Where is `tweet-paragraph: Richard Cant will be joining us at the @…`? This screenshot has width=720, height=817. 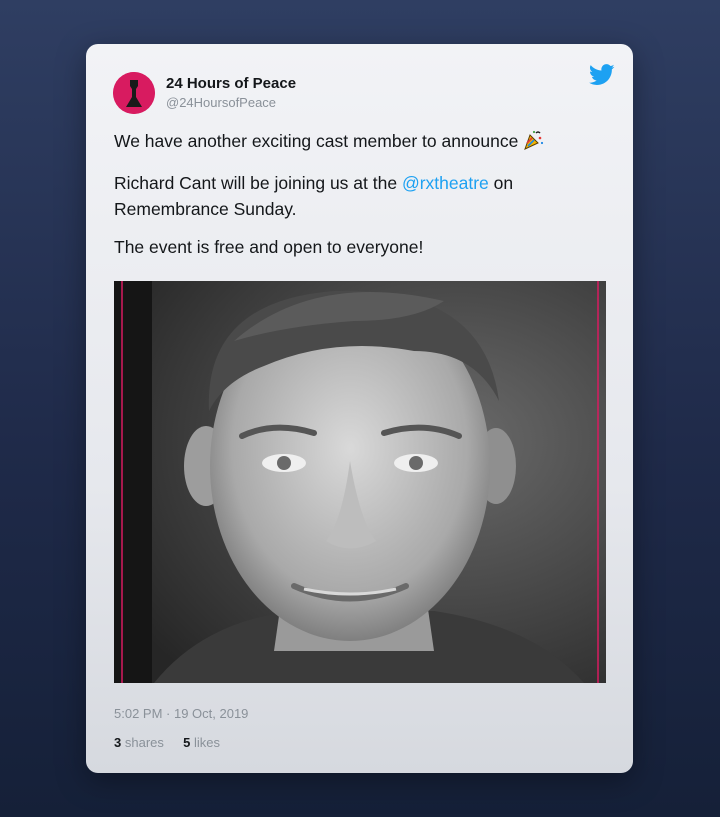
tweet-paragraph: Richard Cant will be joining us at the @… is located at coordinates (361, 196).